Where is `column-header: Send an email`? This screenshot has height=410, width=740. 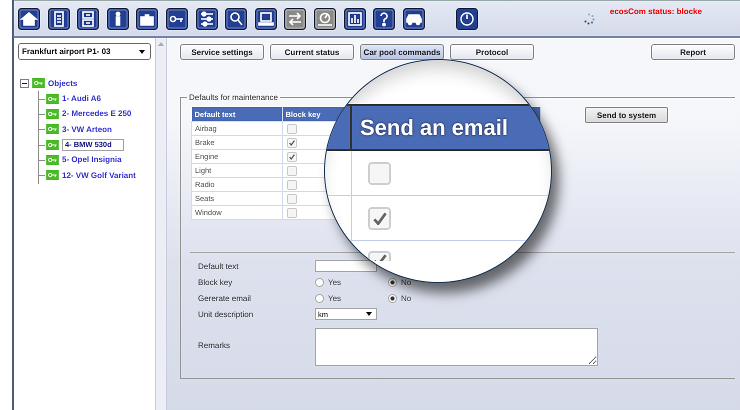 column-header: Send an email is located at coordinates (434, 127).